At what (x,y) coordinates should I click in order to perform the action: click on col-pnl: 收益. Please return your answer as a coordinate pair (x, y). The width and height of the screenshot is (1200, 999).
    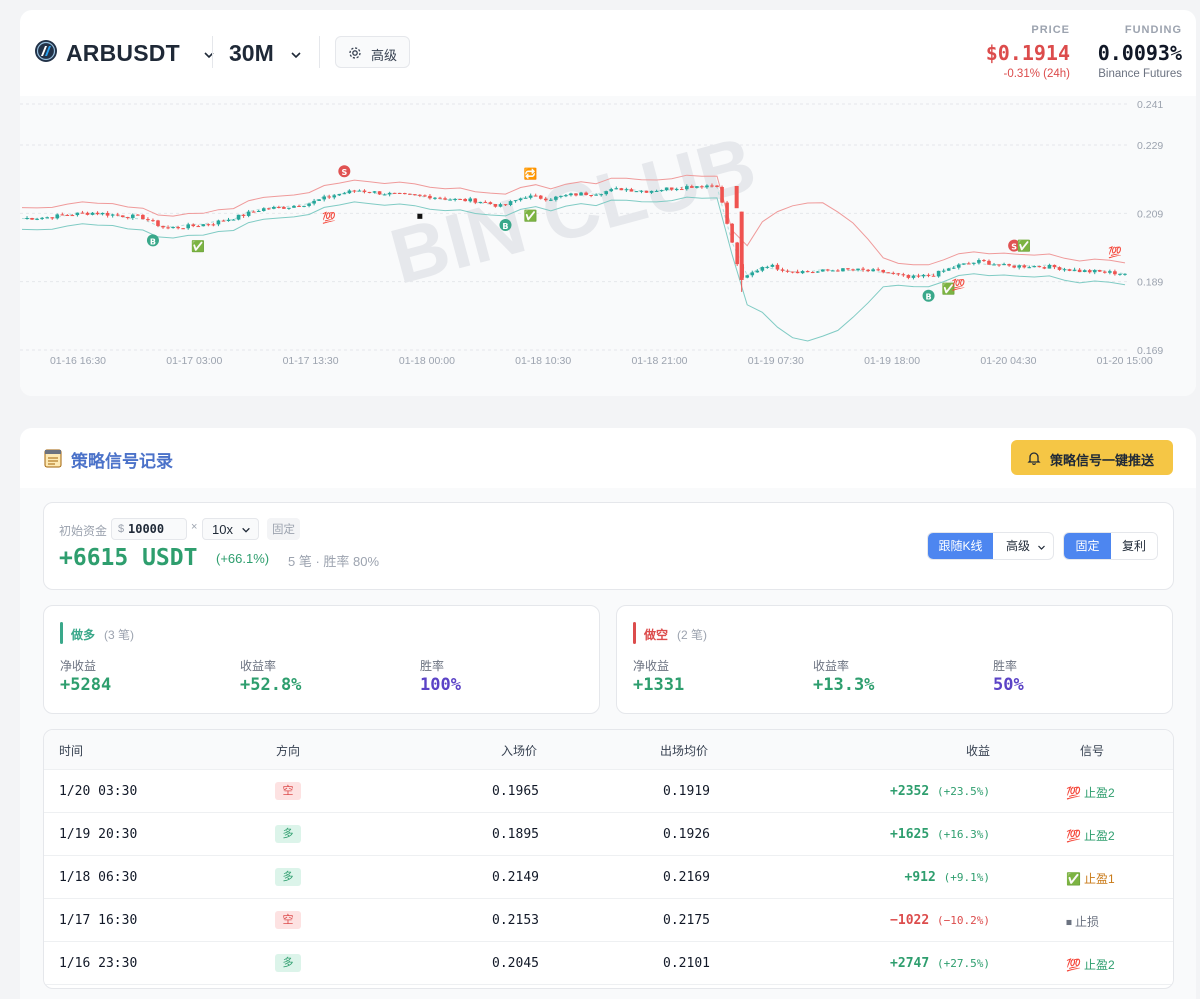
    Looking at the image, I should click on (977, 751).